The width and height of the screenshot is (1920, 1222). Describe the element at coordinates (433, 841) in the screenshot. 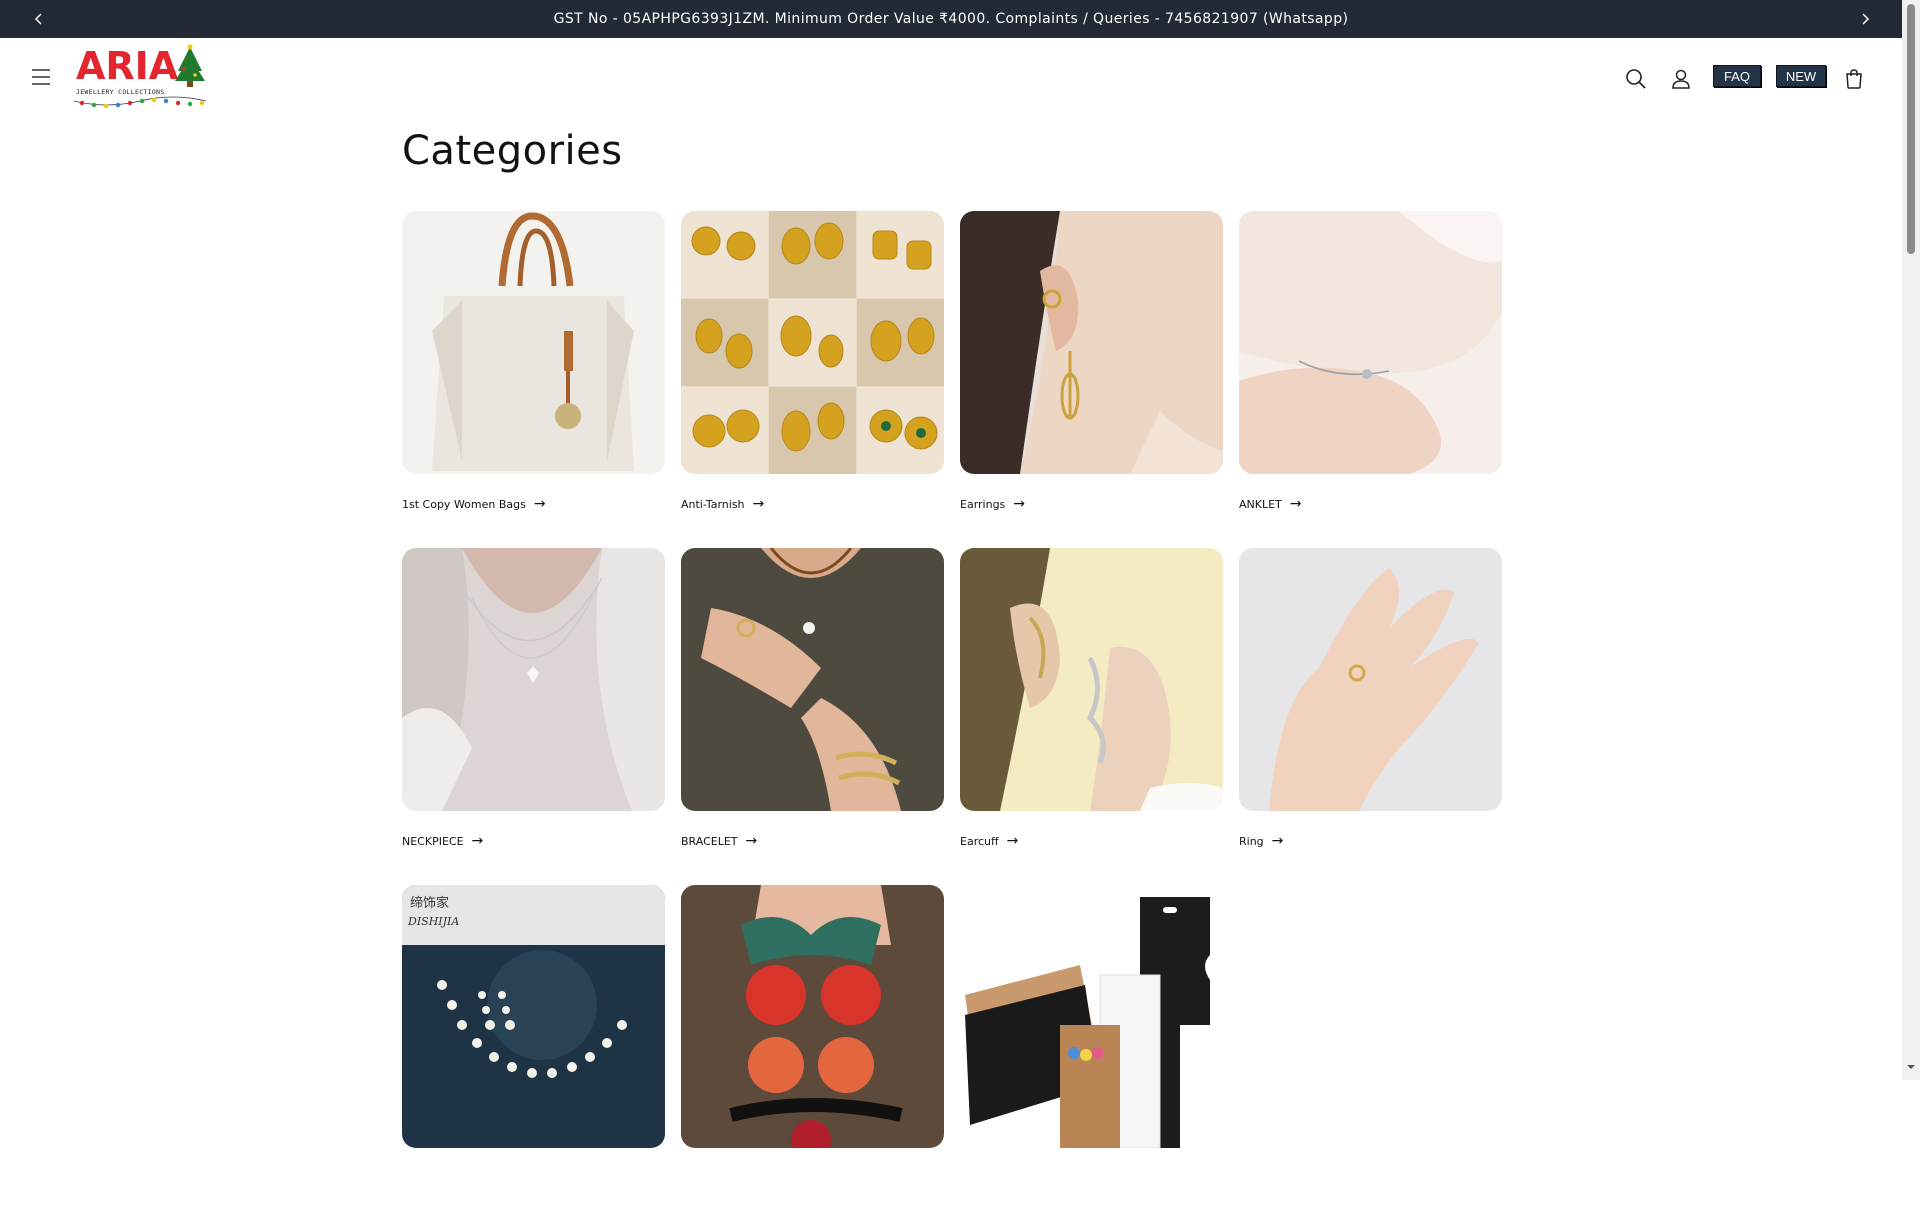

I see `category-label: NECKPIECE` at that location.